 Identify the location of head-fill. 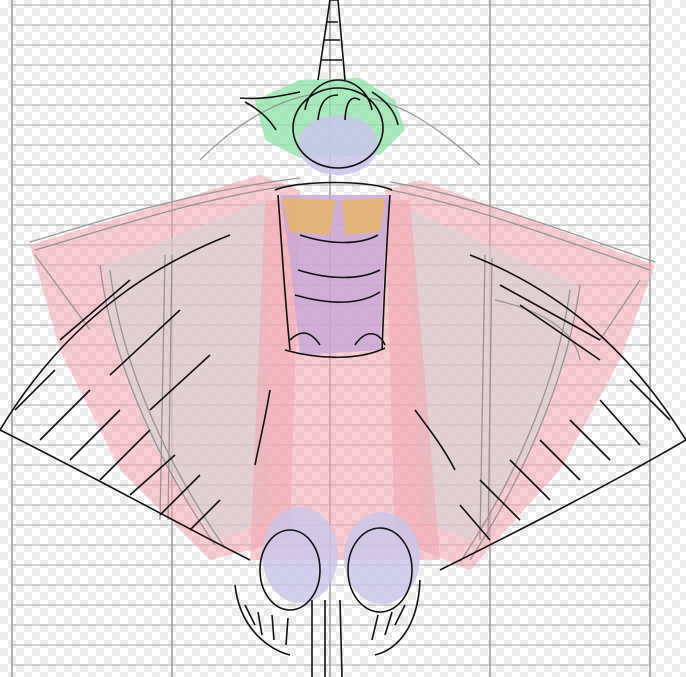
(338, 145).